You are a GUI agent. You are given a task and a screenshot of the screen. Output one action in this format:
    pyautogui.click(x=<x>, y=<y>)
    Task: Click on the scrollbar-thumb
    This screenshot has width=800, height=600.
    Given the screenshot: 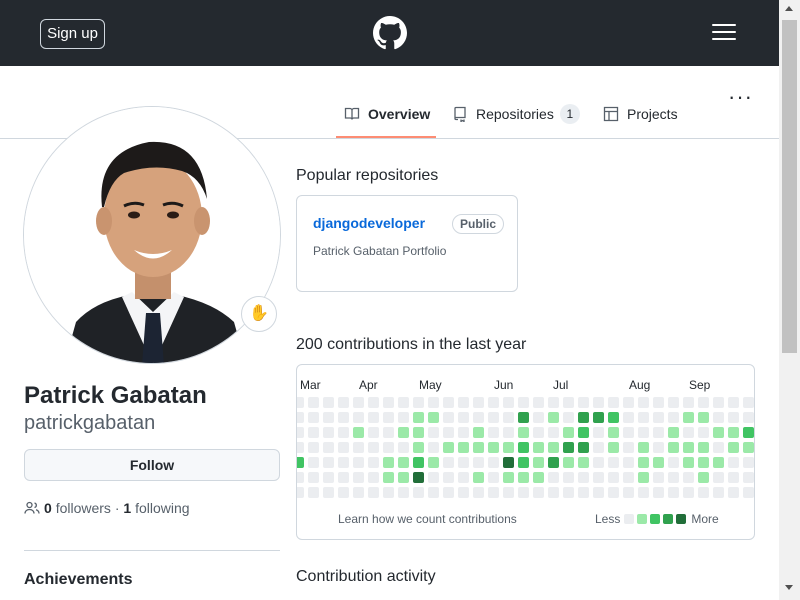 What is the action you would take?
    pyautogui.click(x=789, y=186)
    